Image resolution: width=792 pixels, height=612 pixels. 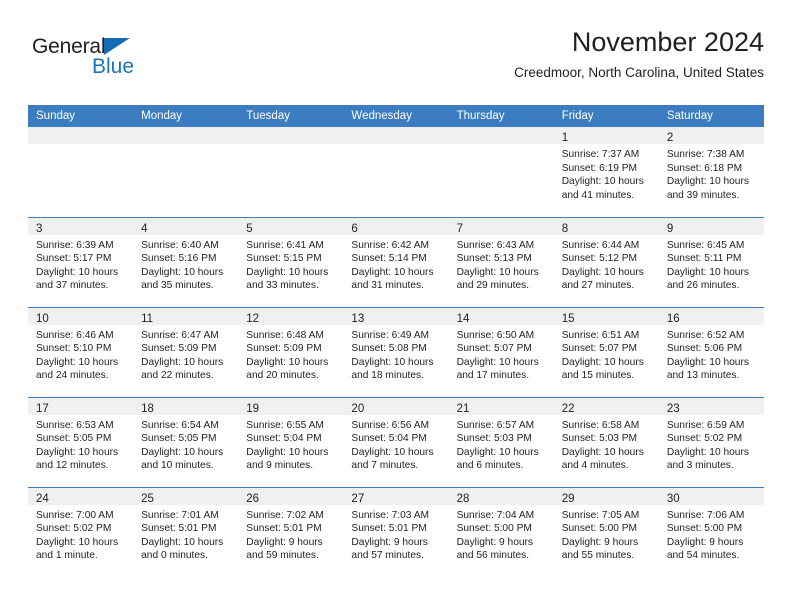 What do you see at coordinates (358, 408) in the screenshot?
I see `day-number: 20` at bounding box center [358, 408].